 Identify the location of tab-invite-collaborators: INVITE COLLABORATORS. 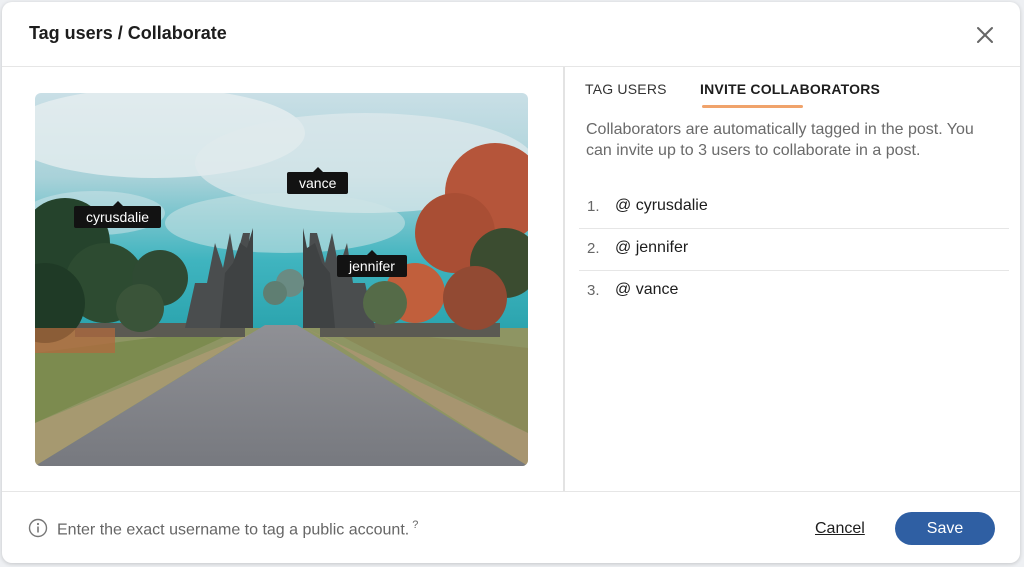
(790, 89).